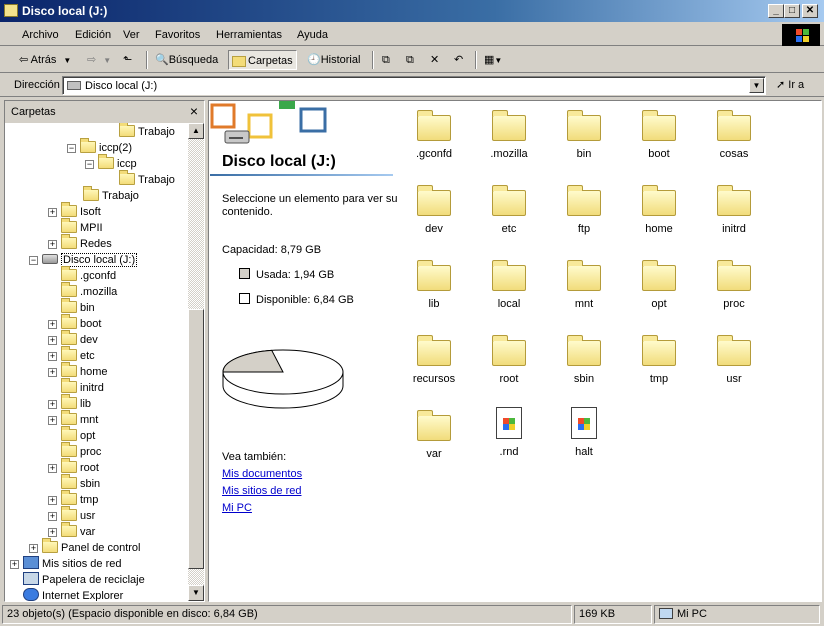  What do you see at coordinates (99, 60) in the screenshot?
I see `forward-button: ⇨ ▼` at bounding box center [99, 60].